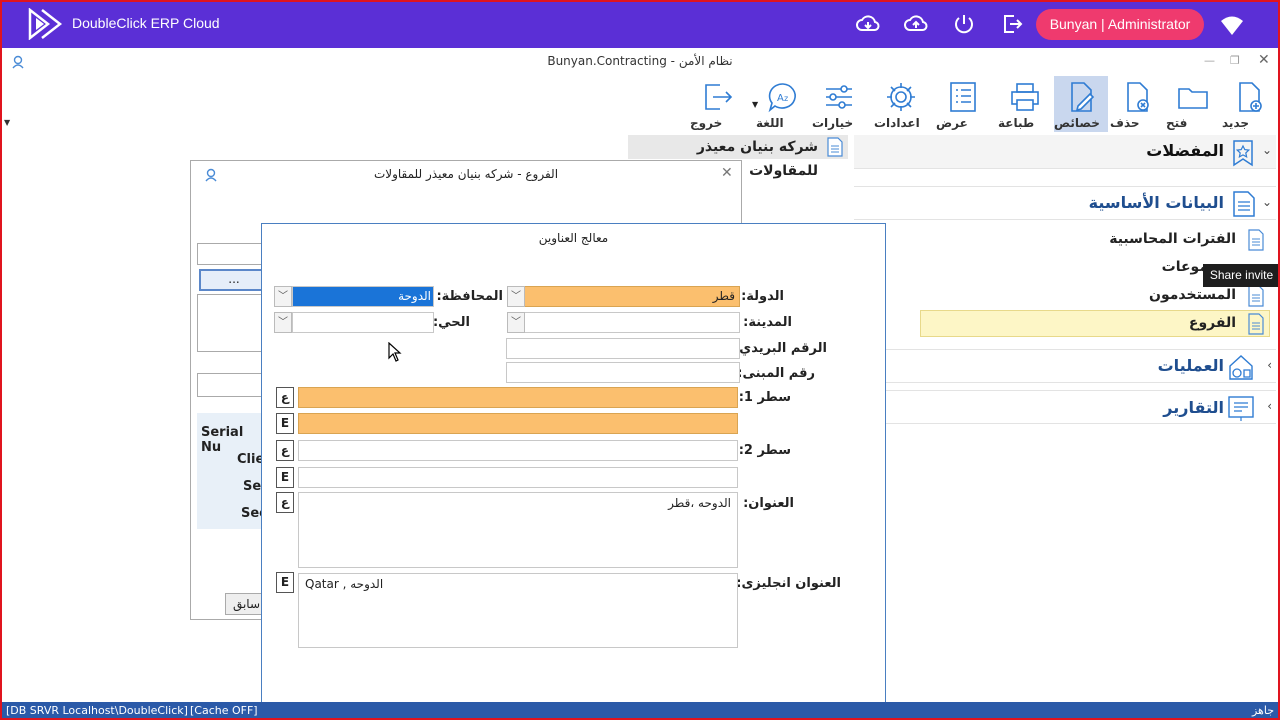  Describe the element at coordinates (224, 710) in the screenshot. I see `cache-status: [Cache OFF]` at that location.